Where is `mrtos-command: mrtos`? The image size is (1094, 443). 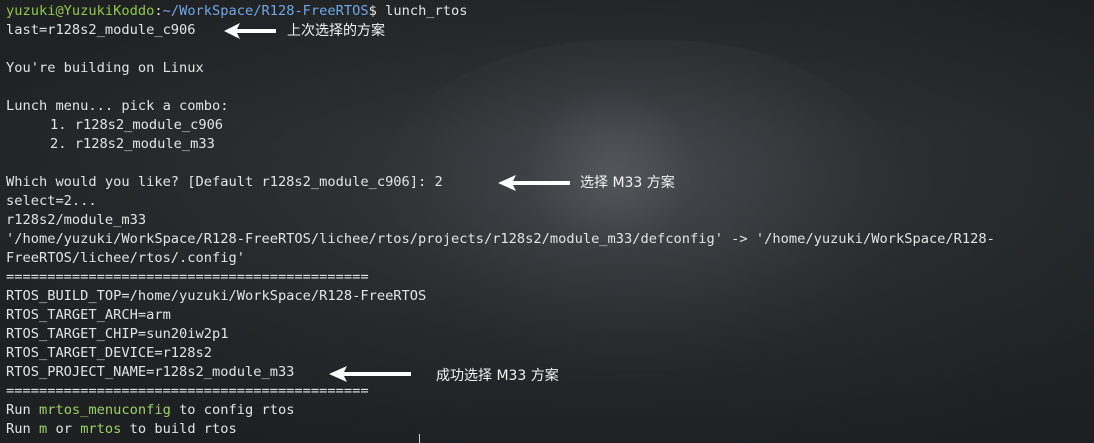
mrtos-command: mrtos is located at coordinates (101, 429).